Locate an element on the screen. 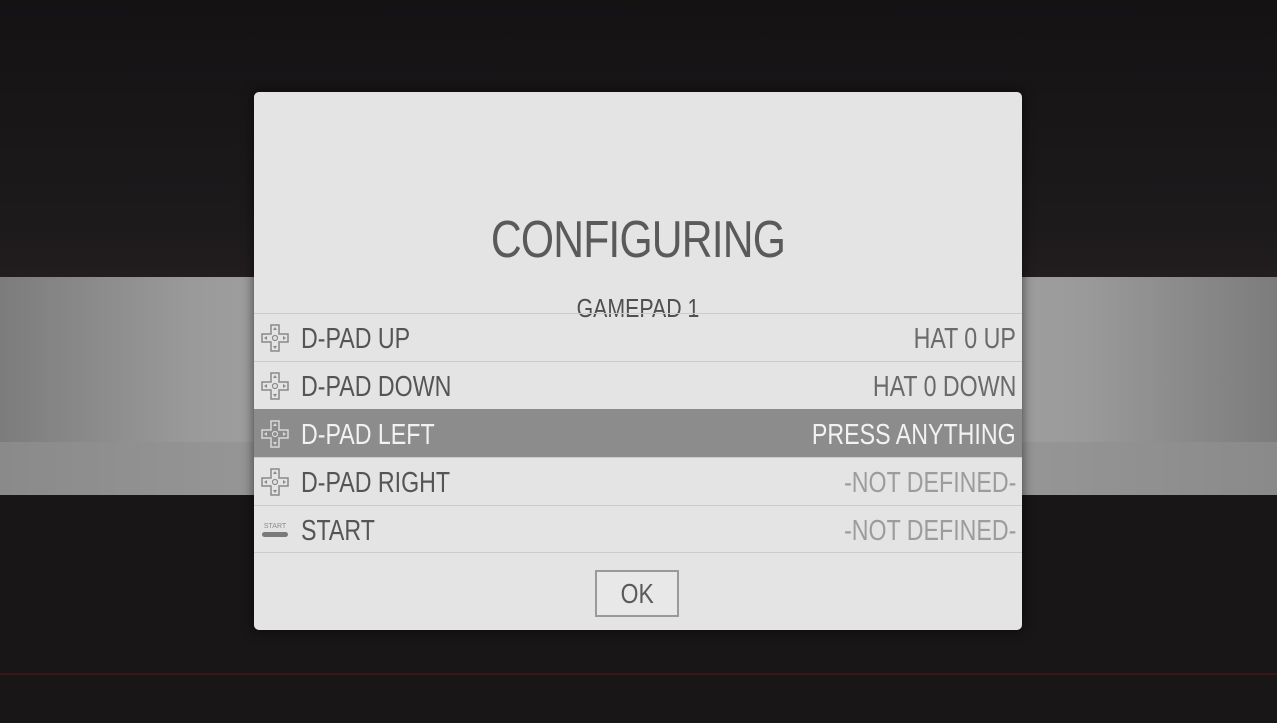 The width and height of the screenshot is (1277, 723). ok-button: OK is located at coordinates (637, 593).